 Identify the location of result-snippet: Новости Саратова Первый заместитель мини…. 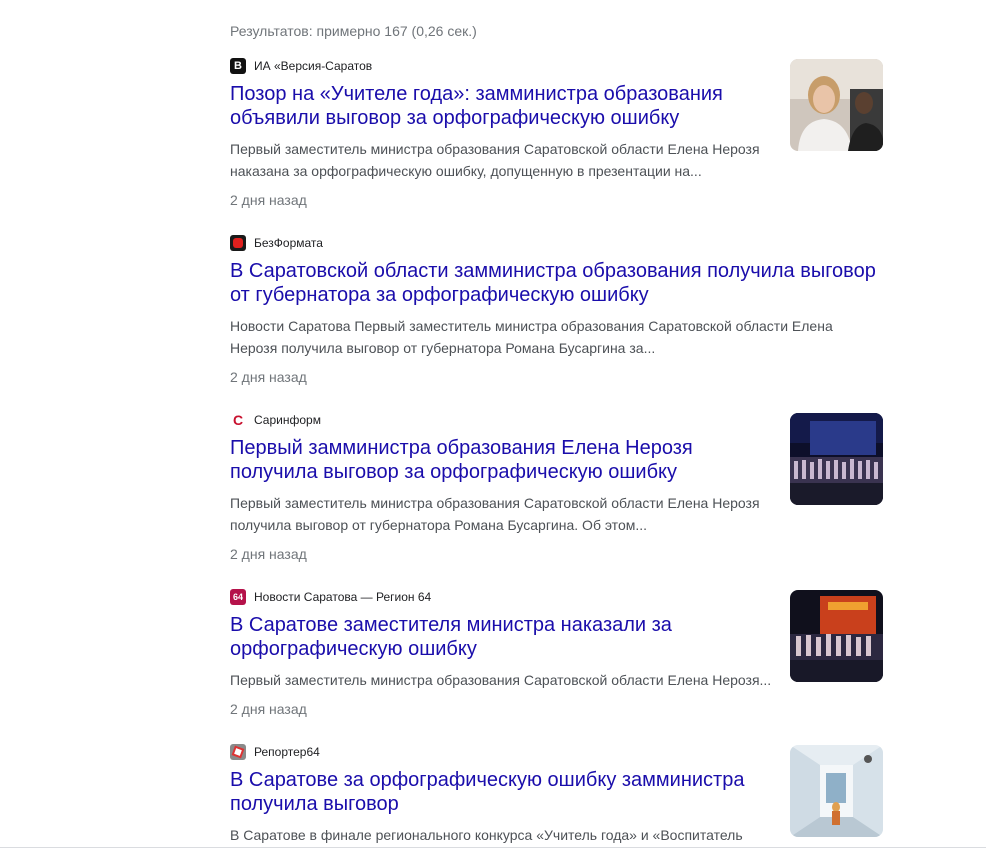
(560, 337).